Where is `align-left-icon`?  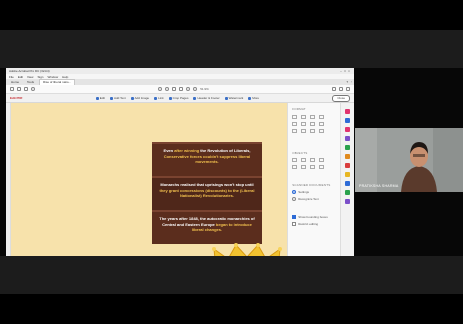 align-left-icon is located at coordinates (295, 124).